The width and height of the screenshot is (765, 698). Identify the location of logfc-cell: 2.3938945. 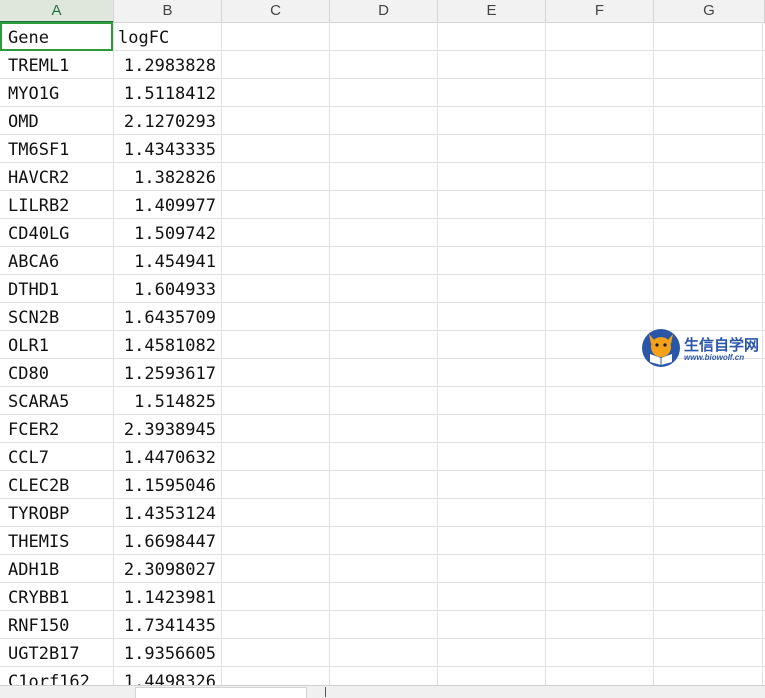
(167, 429).